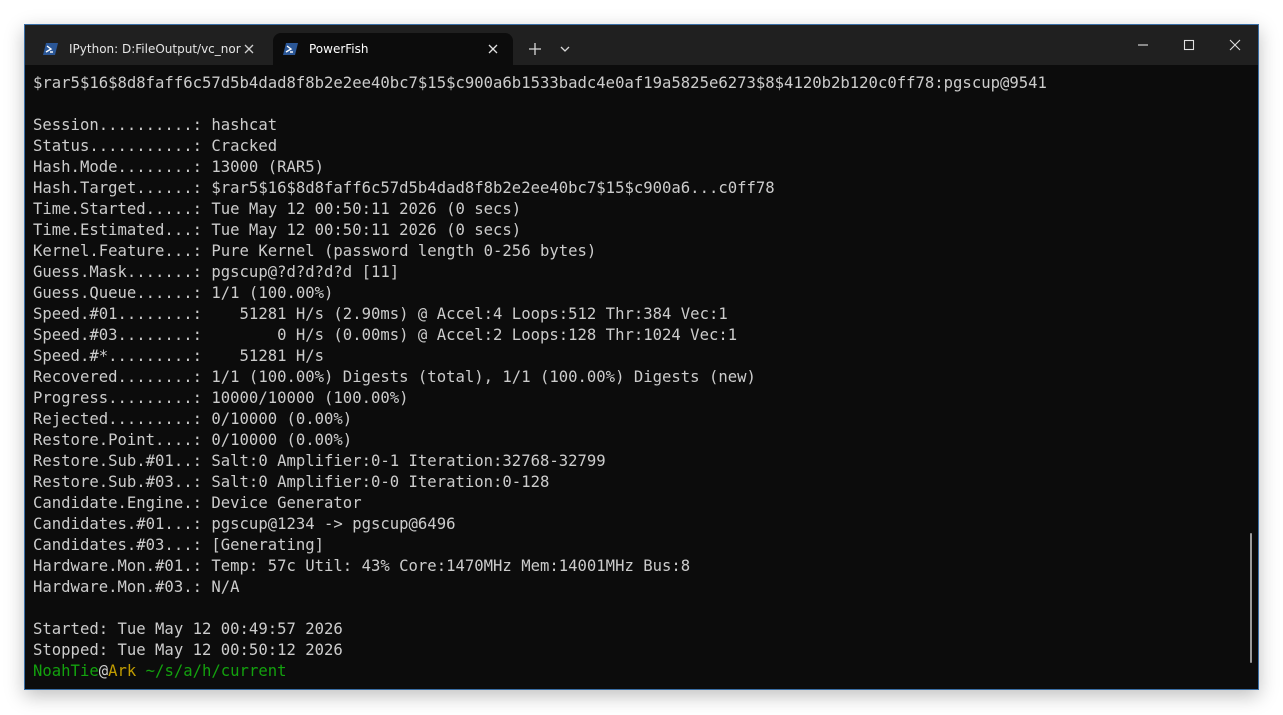  What do you see at coordinates (66, 671) in the screenshot?
I see `prompt-user: NoahTie` at bounding box center [66, 671].